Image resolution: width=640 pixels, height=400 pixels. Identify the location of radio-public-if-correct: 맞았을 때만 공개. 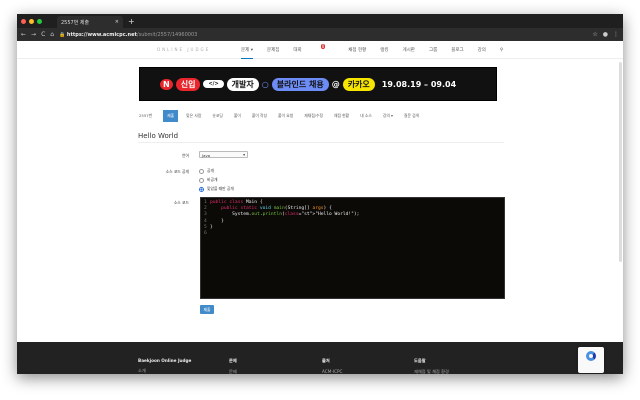
(216, 189).